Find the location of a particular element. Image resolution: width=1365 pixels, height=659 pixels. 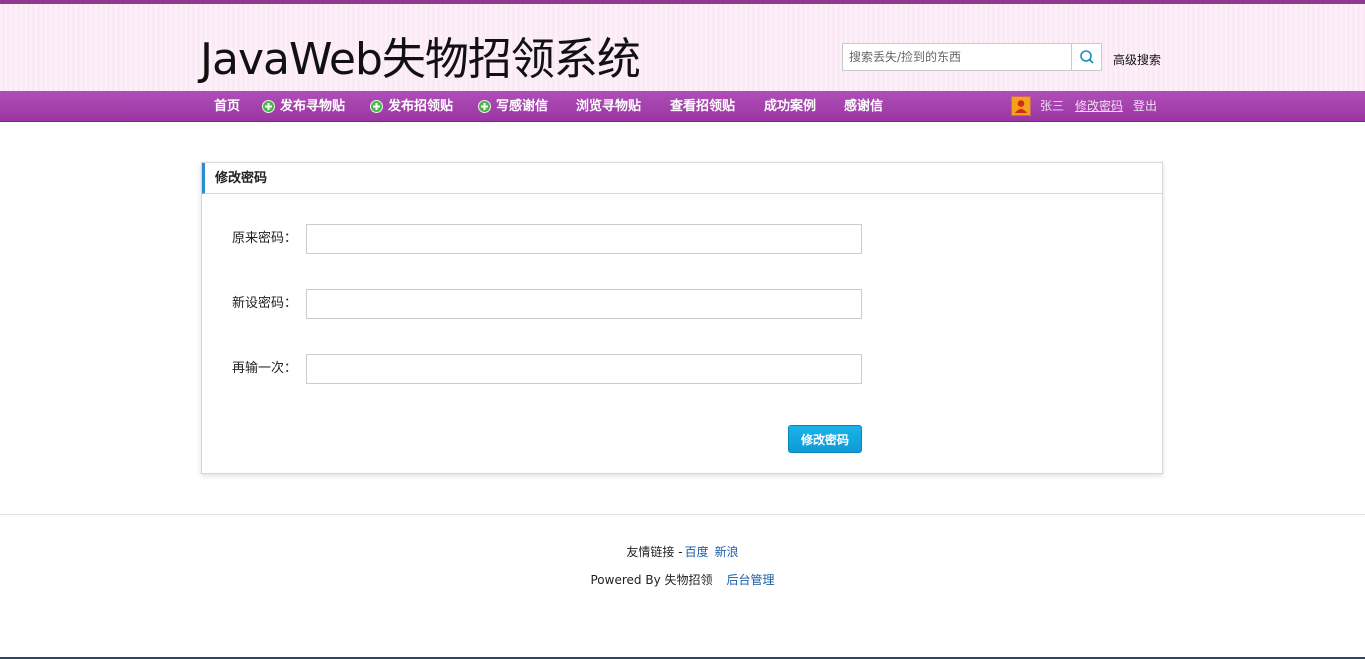

nav-item-label: 发布寻物贴 is located at coordinates (313, 106).